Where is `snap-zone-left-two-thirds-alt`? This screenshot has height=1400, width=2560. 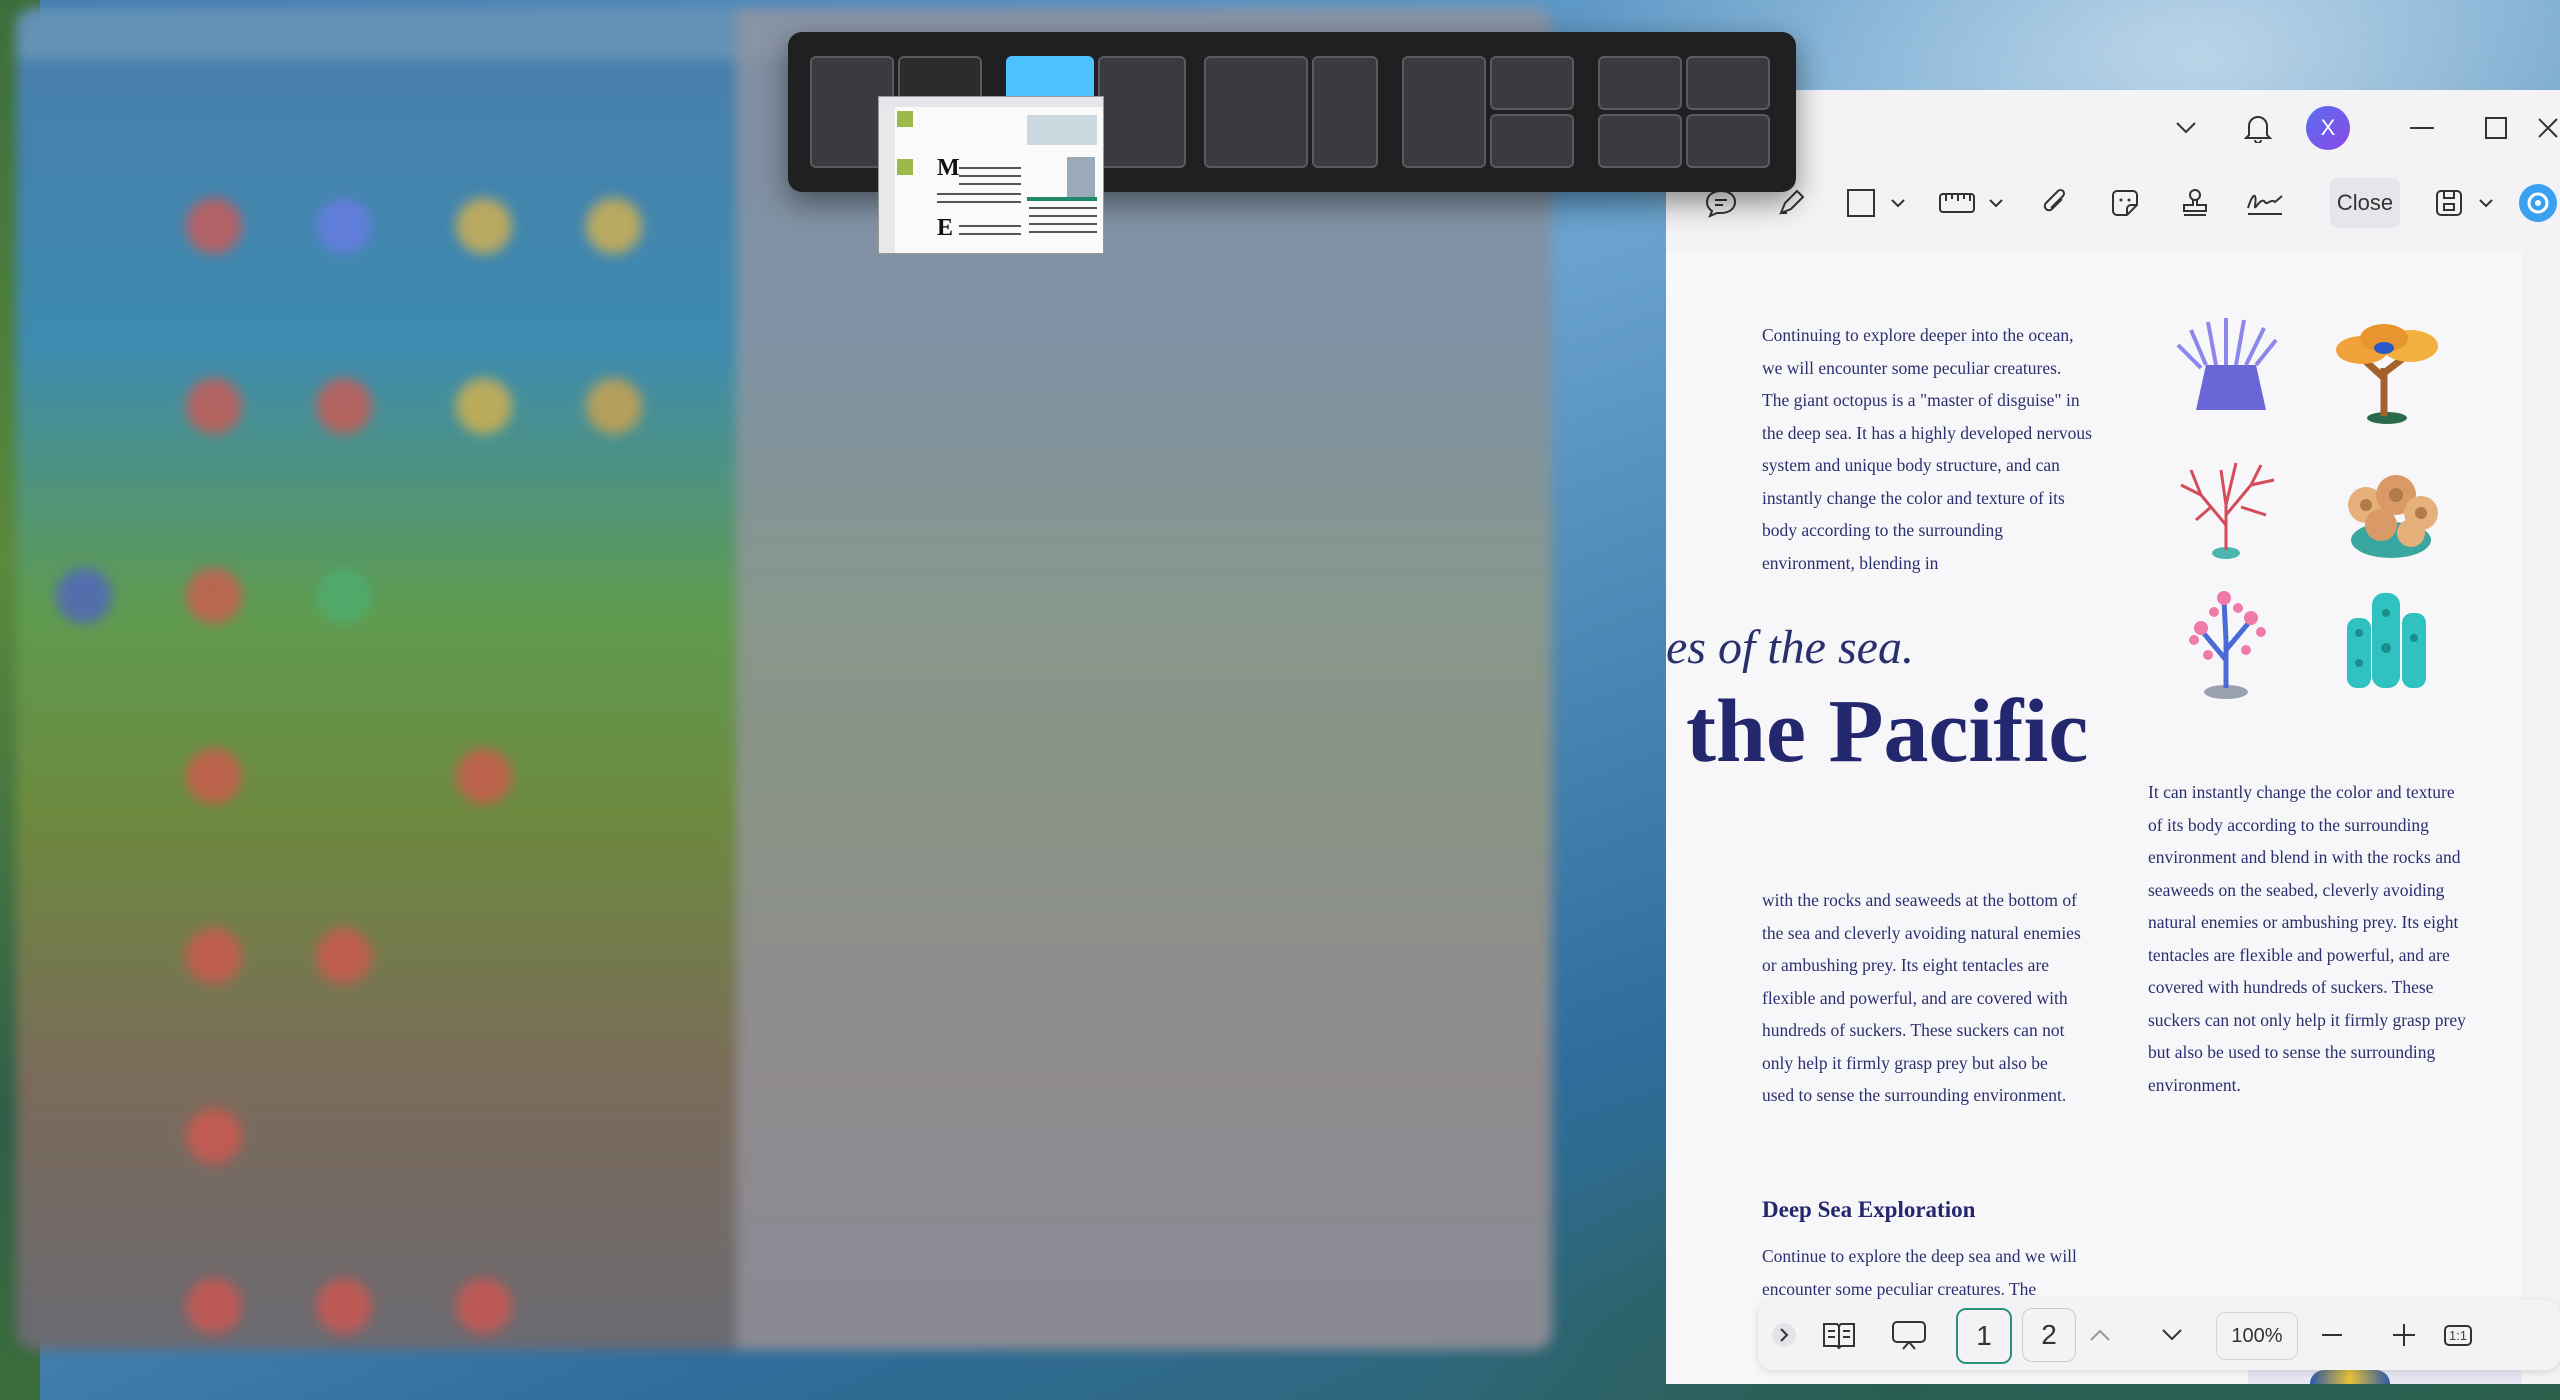
snap-zone-left-two-thirds-alt is located at coordinates (1256, 112).